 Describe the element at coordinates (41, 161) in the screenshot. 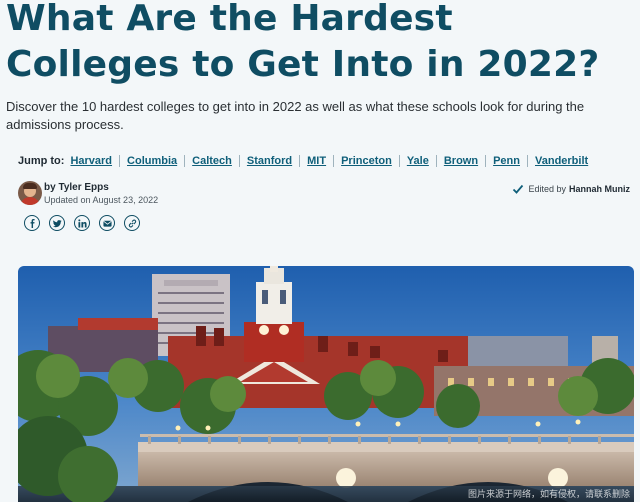

I see `jump-to-label: Jump to:` at that location.